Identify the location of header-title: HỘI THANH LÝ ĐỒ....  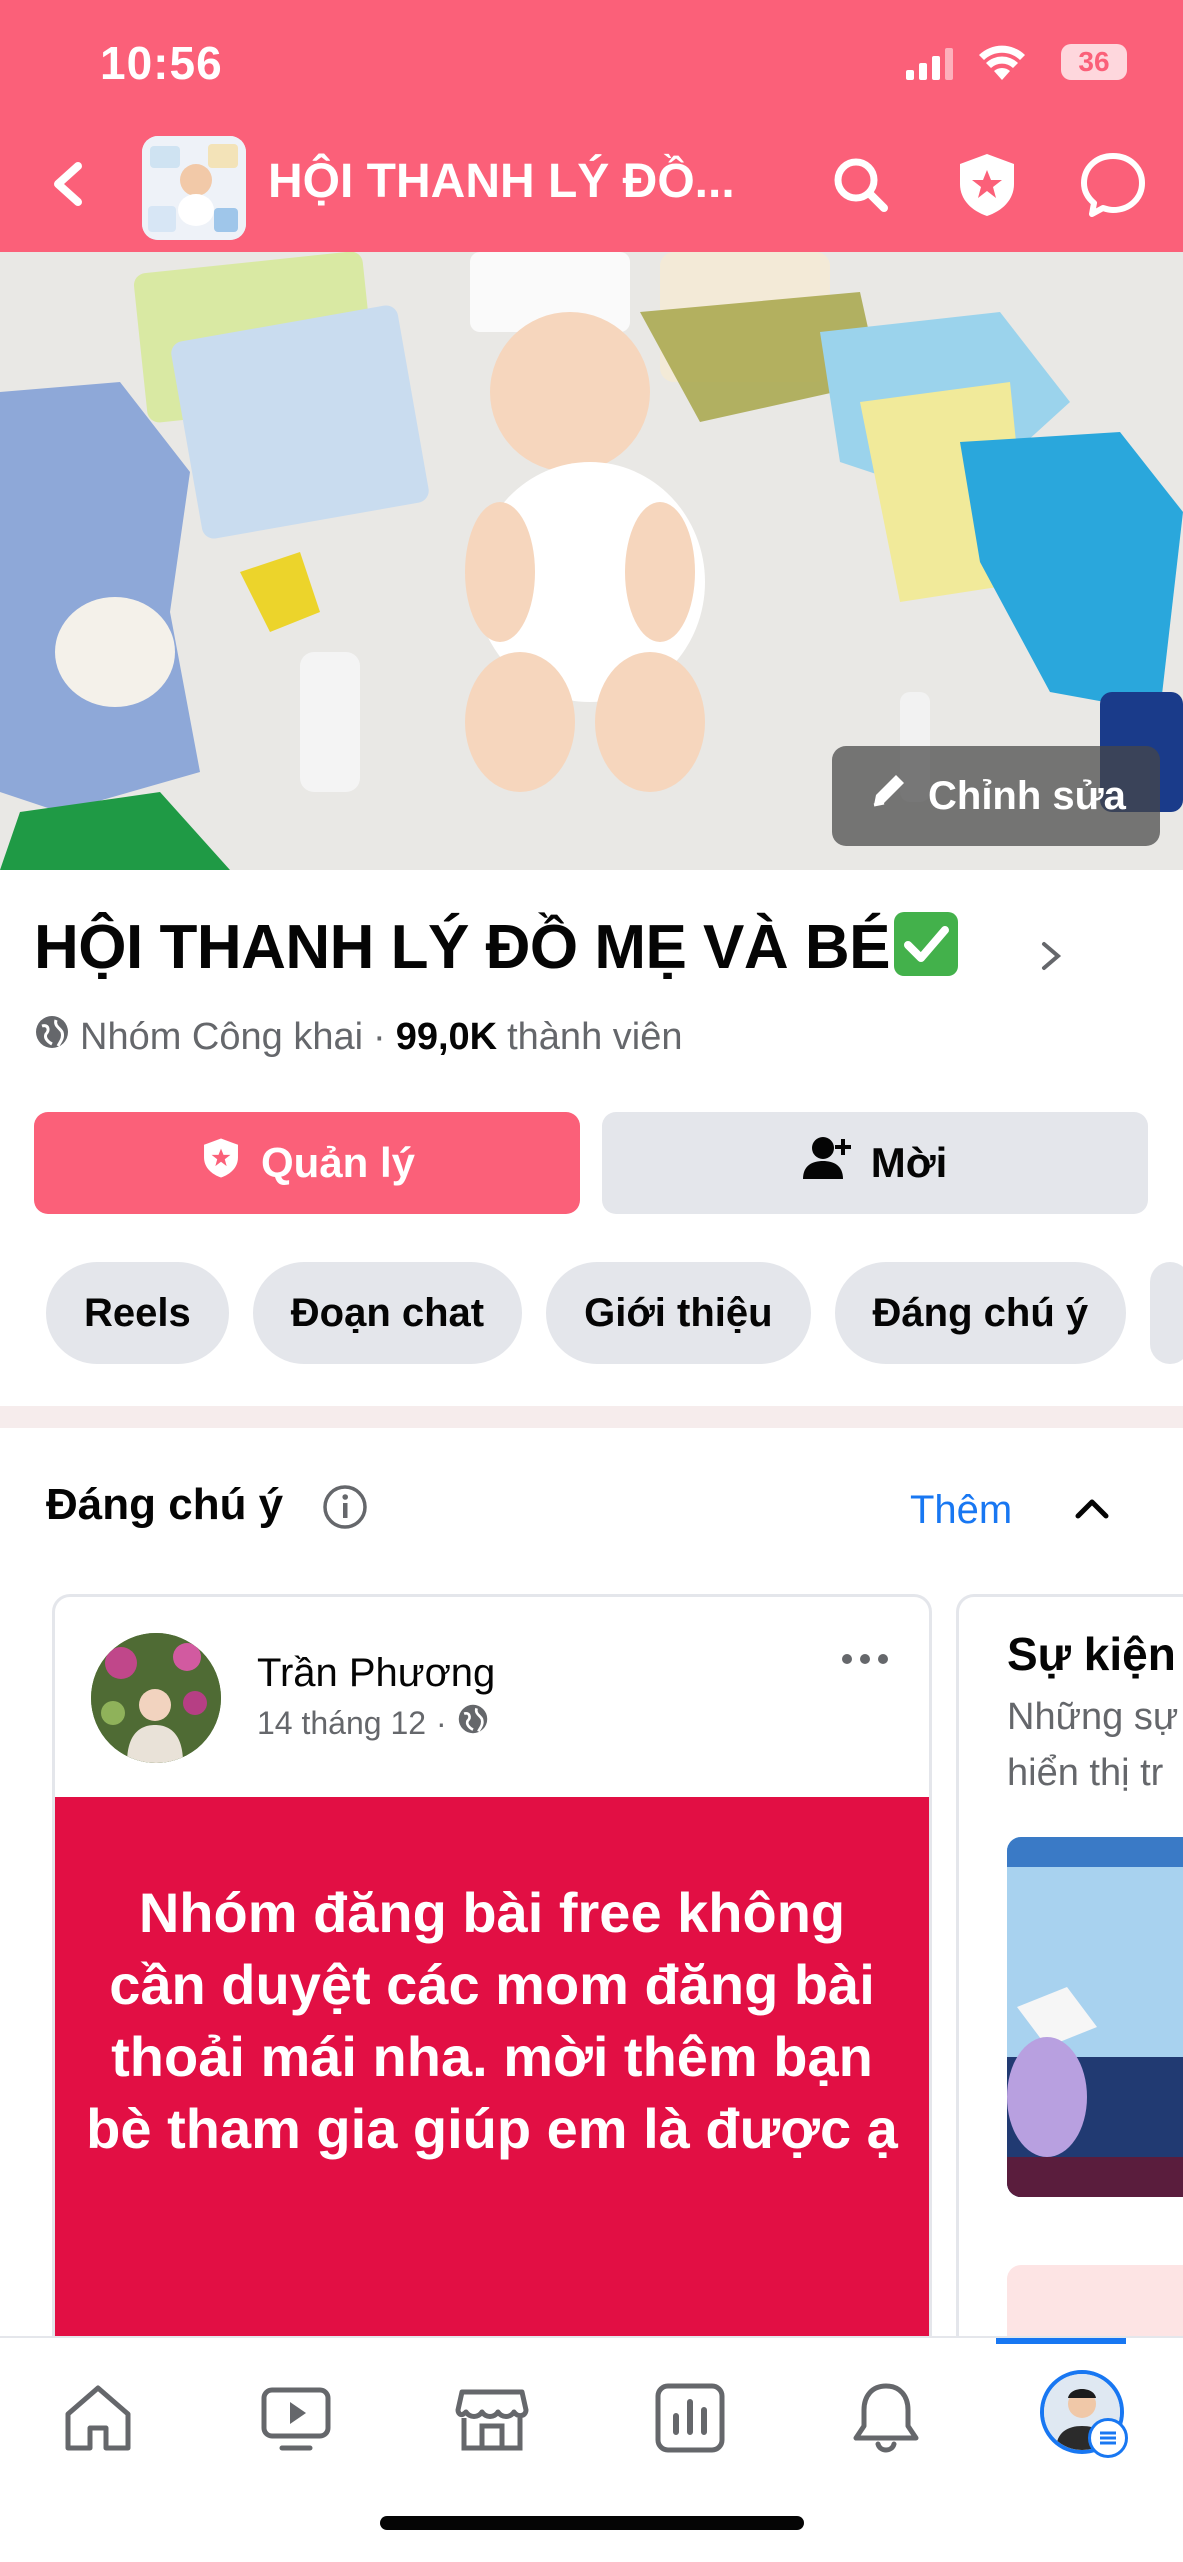
(501, 181).